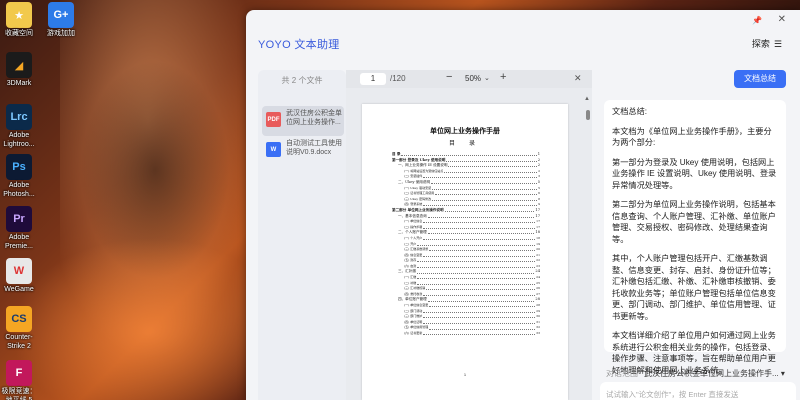 The width and height of the screenshot is (800, 400). Describe the element at coordinates (19, 167) in the screenshot. I see `photoshop-icon: Ps` at that location.